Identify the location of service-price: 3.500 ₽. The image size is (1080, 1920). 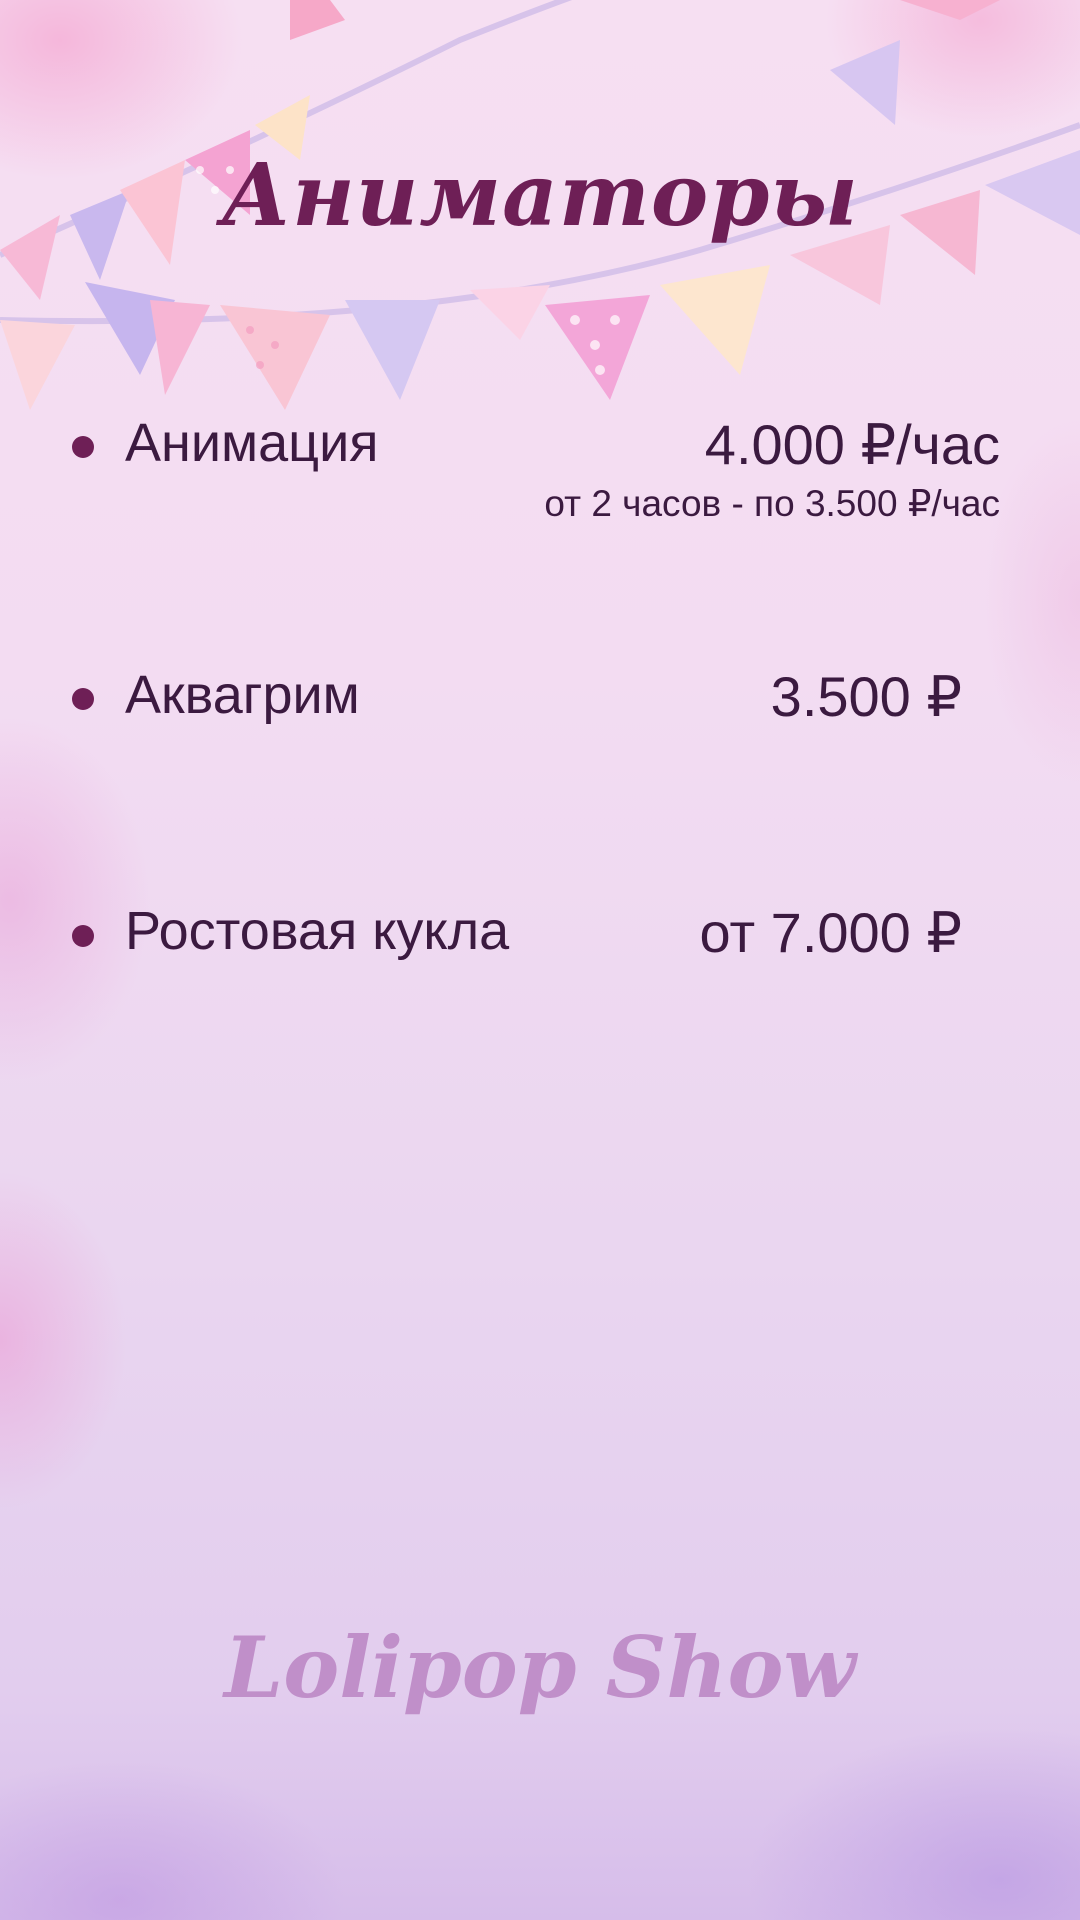
(866, 696).